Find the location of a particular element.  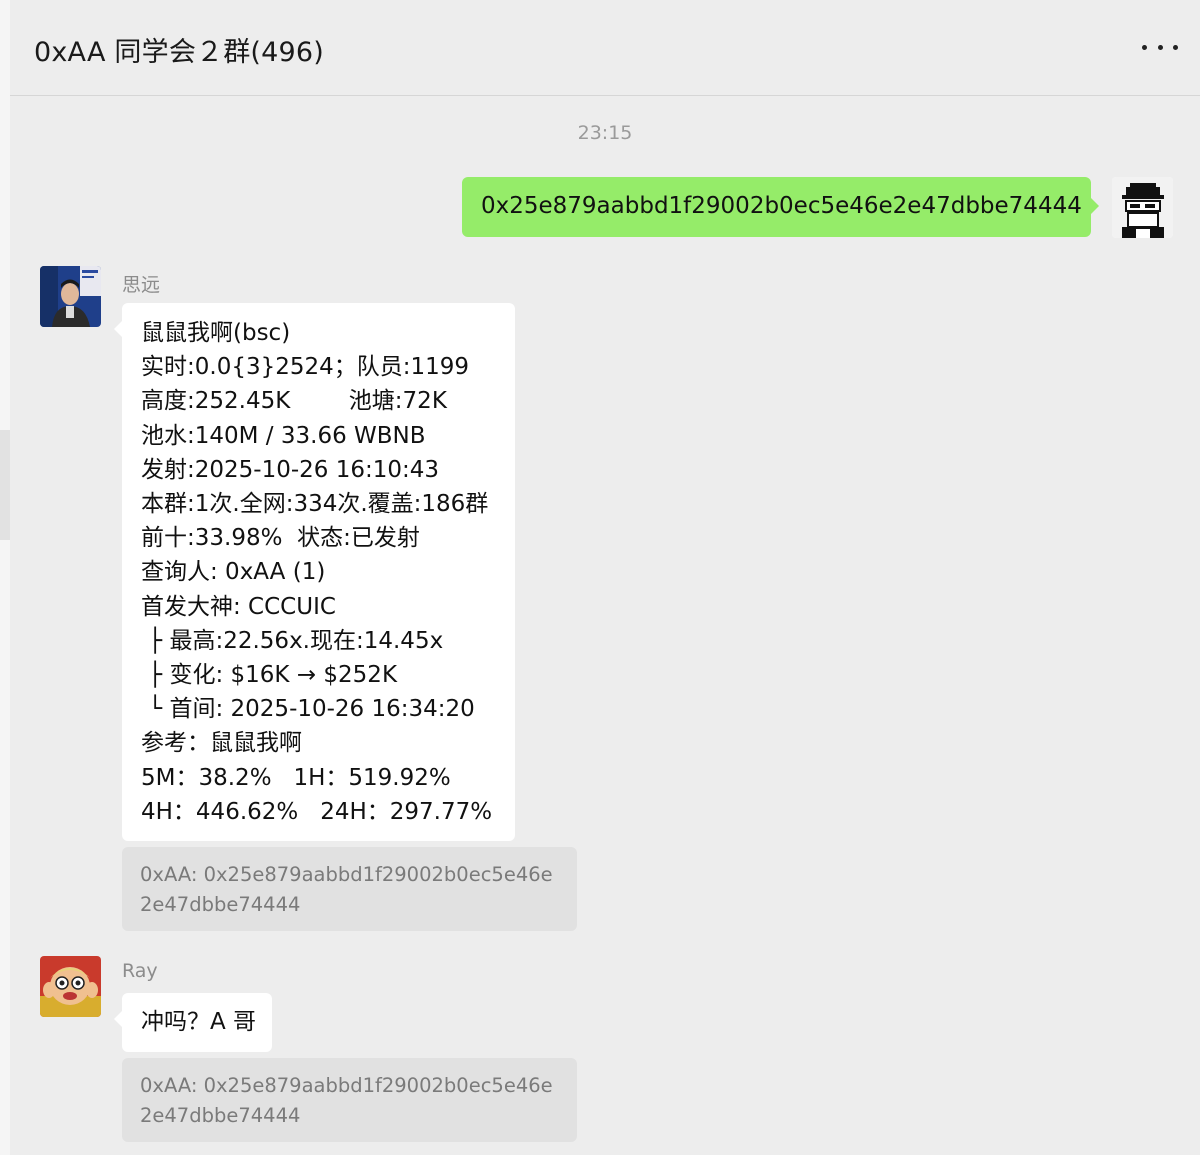

siyuan-avatar is located at coordinates (70, 296).